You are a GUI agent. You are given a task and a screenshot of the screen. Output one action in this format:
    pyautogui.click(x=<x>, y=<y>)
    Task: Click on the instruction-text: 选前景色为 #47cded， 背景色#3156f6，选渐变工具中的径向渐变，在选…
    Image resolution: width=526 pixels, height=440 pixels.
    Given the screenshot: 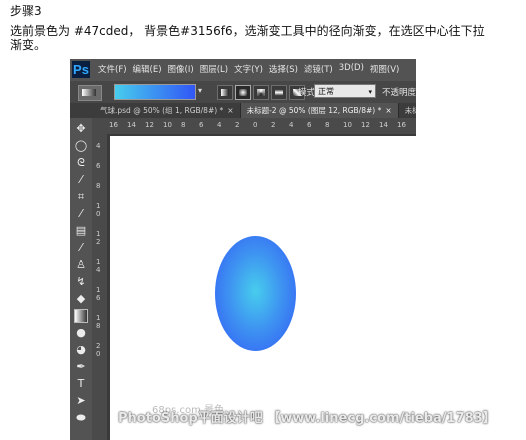 What is the action you would take?
    pyautogui.click(x=247, y=38)
    